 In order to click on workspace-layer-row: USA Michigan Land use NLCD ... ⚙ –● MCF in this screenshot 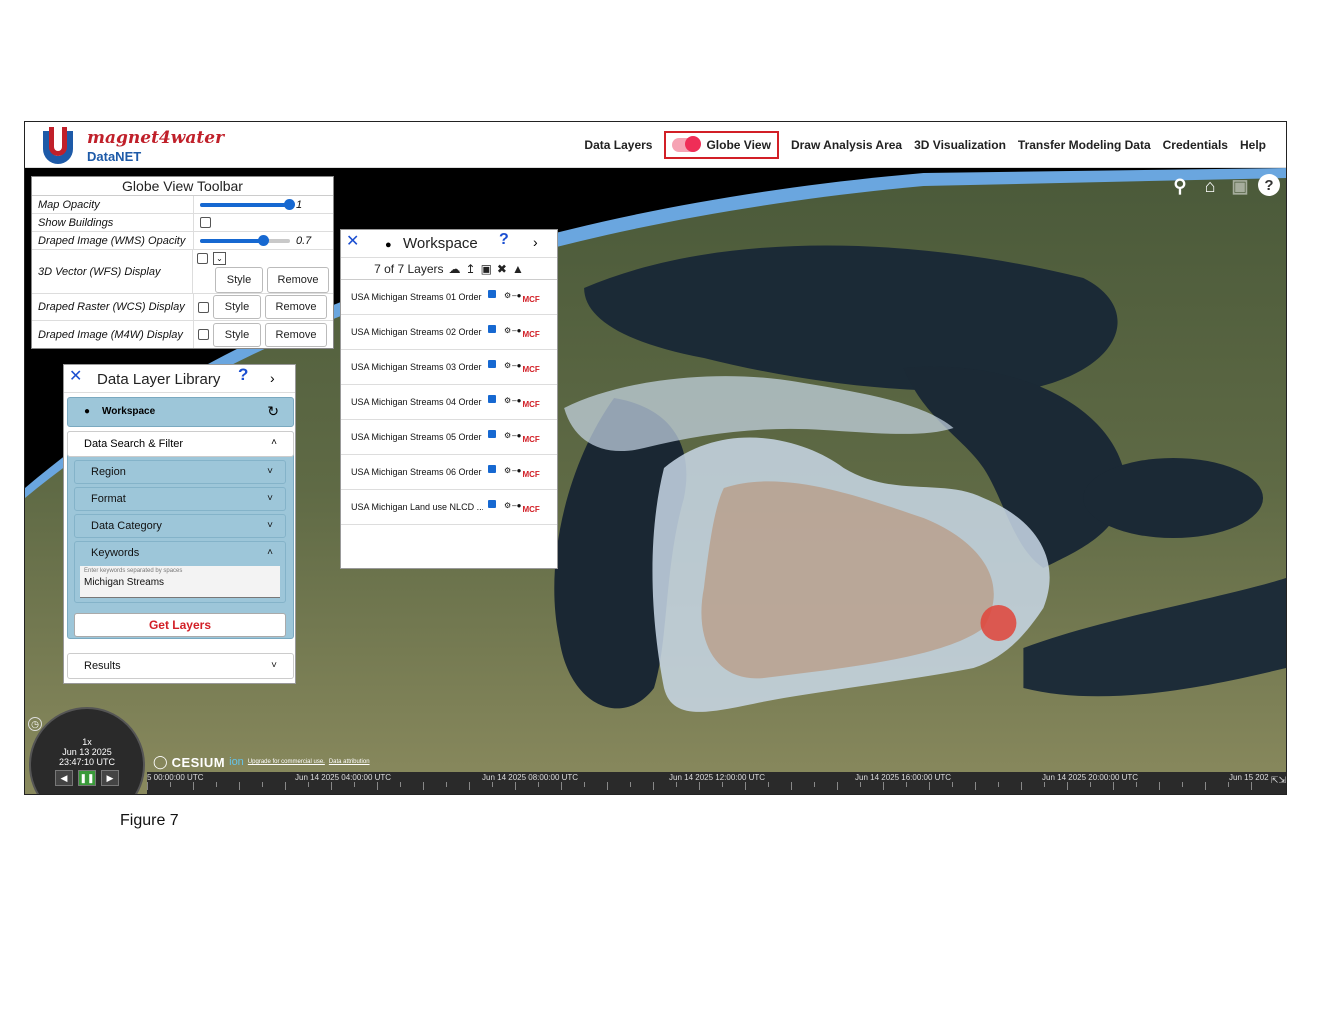, I will do `click(449, 507)`.